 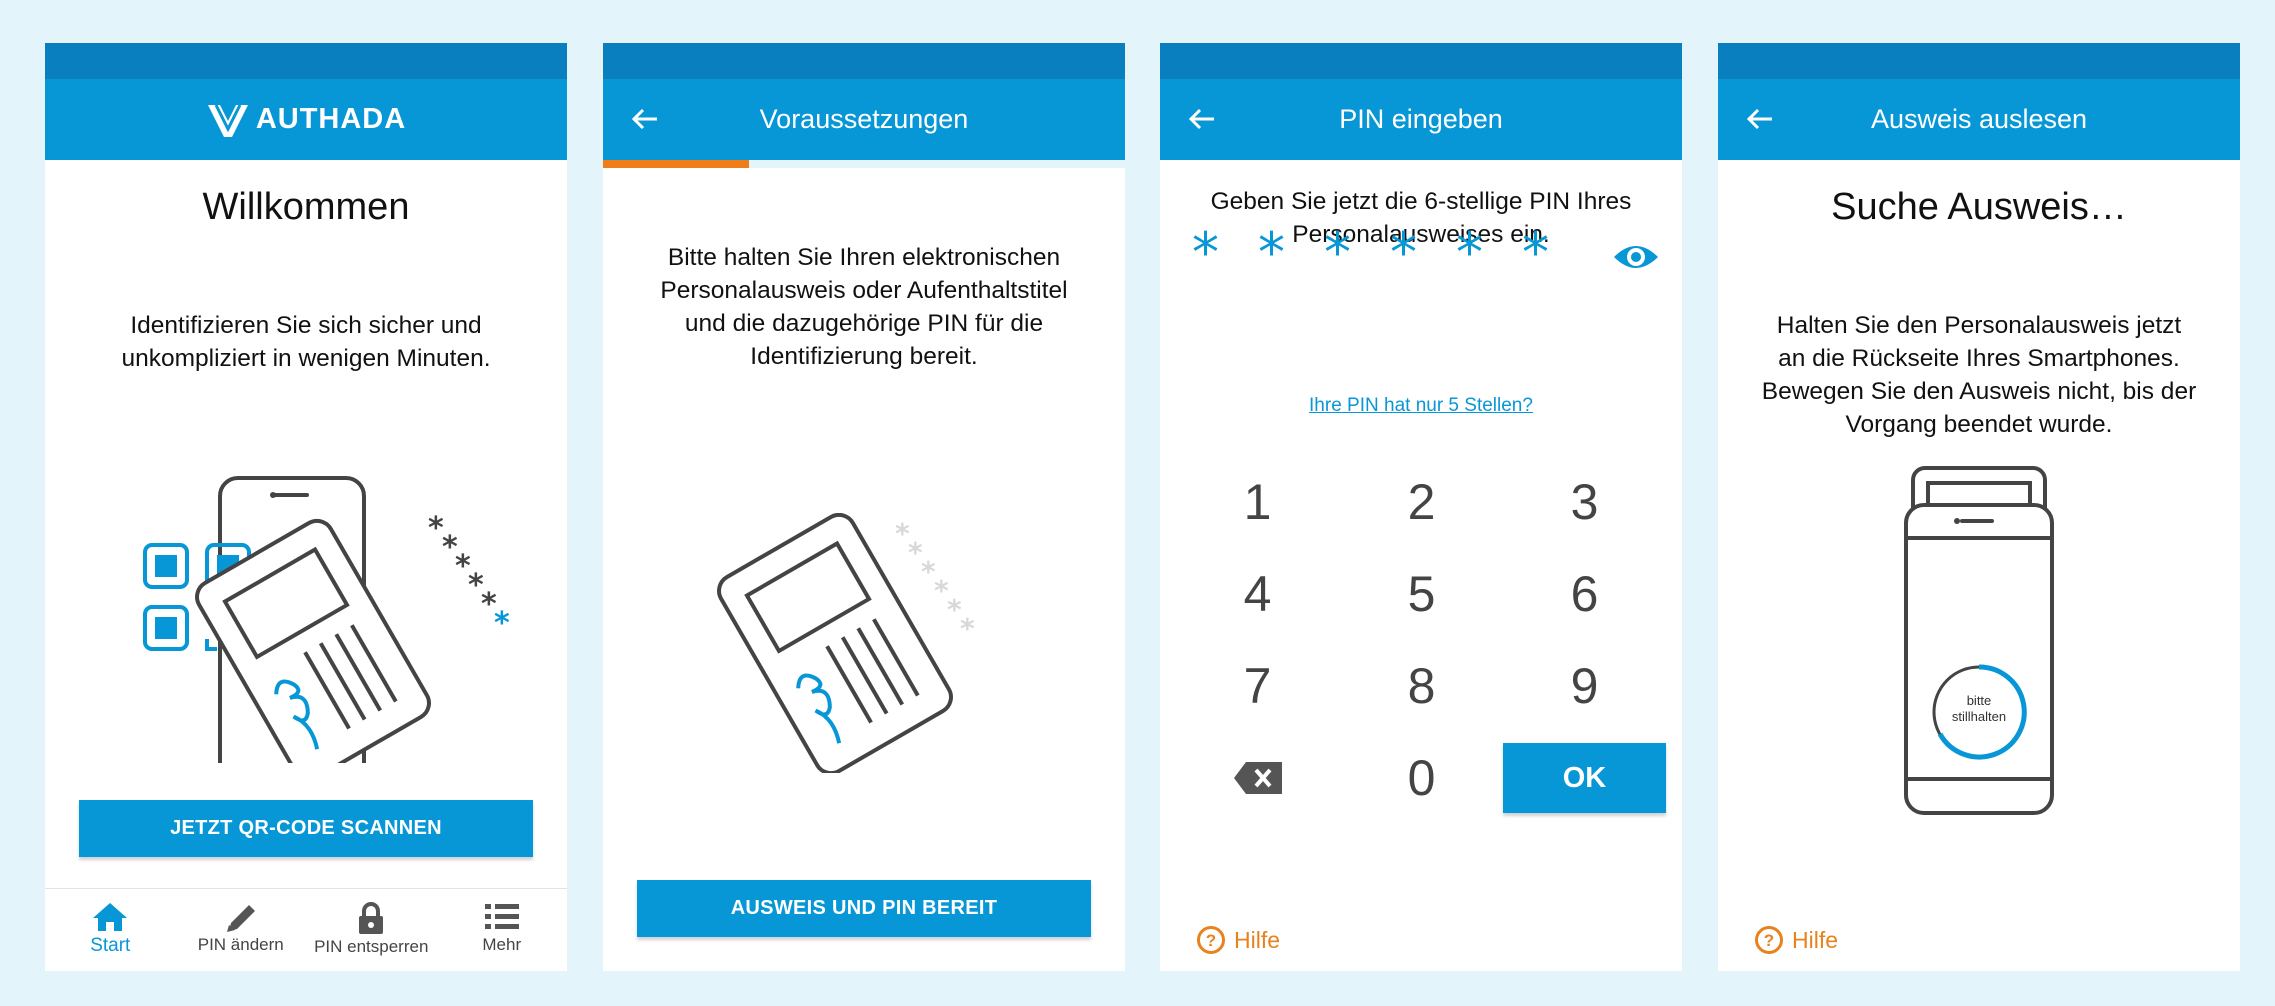 I want to click on bottom-navigation: Start PIN ändern PIN entsperren Mehr, so click(x=306, y=929).